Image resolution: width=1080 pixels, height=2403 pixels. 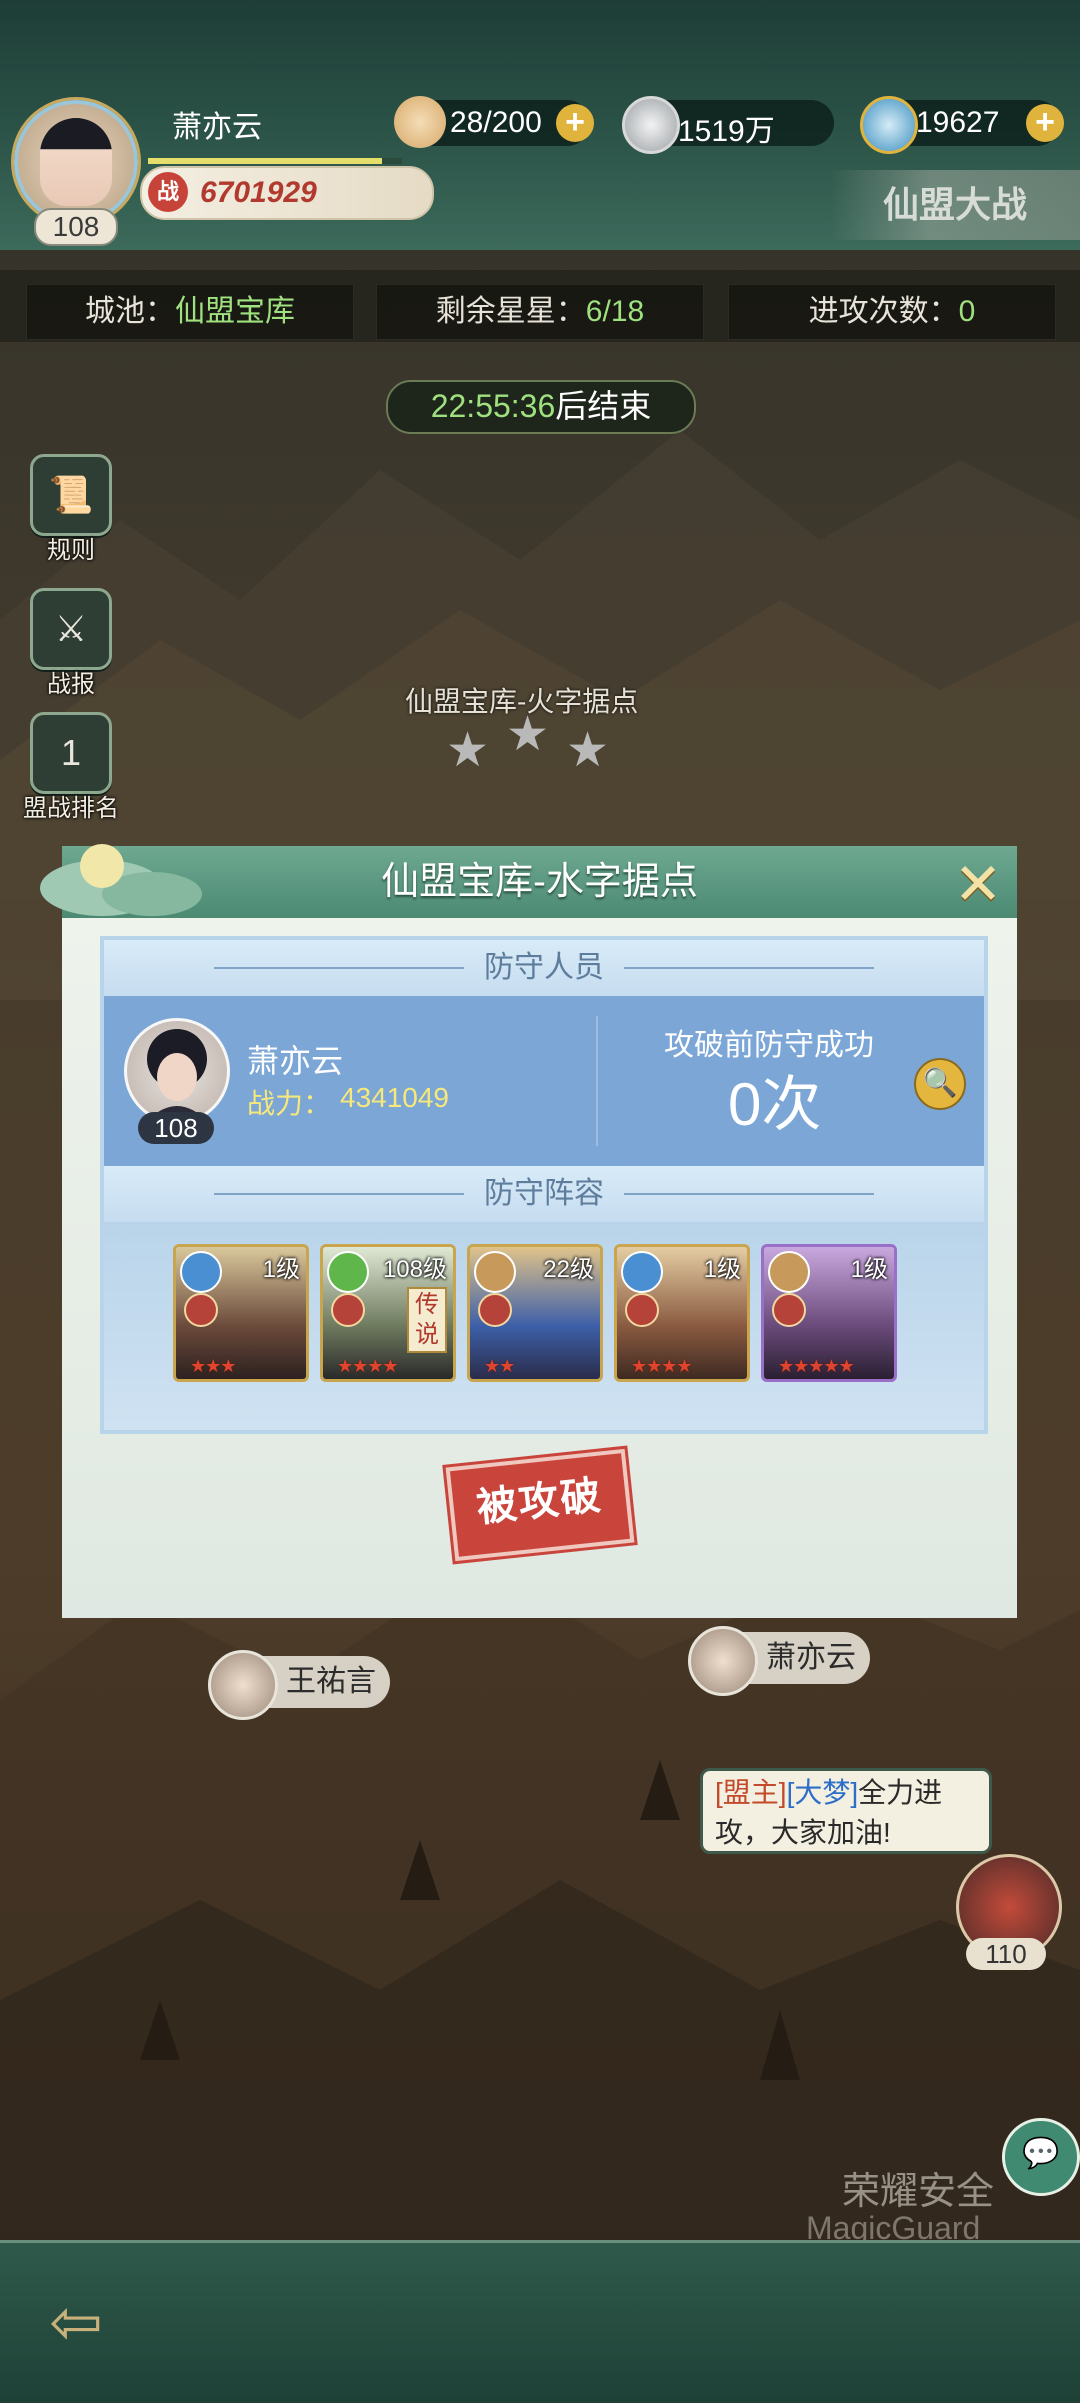 What do you see at coordinates (388, 1313) in the screenshot?
I see `hero-card: 108级 传说 ★★★★` at bounding box center [388, 1313].